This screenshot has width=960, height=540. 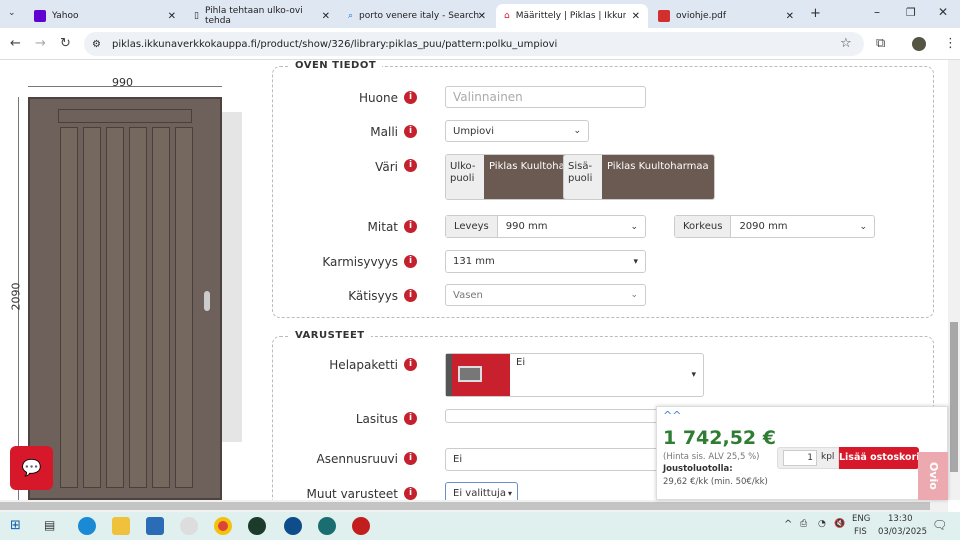 What do you see at coordinates (846, 43) in the screenshot?
I see `bookmark-star-icon: ☆` at bounding box center [846, 43].